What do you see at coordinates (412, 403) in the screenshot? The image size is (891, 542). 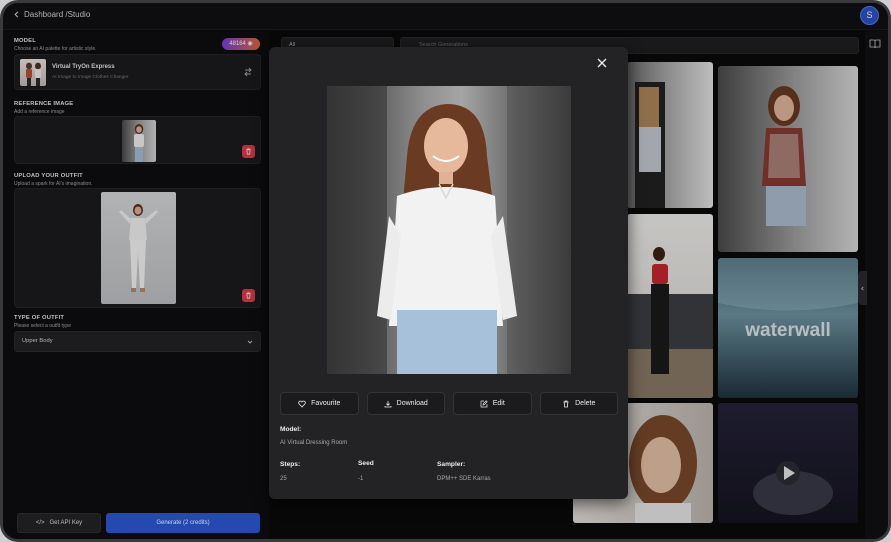 I see `download-label: Download` at bounding box center [412, 403].